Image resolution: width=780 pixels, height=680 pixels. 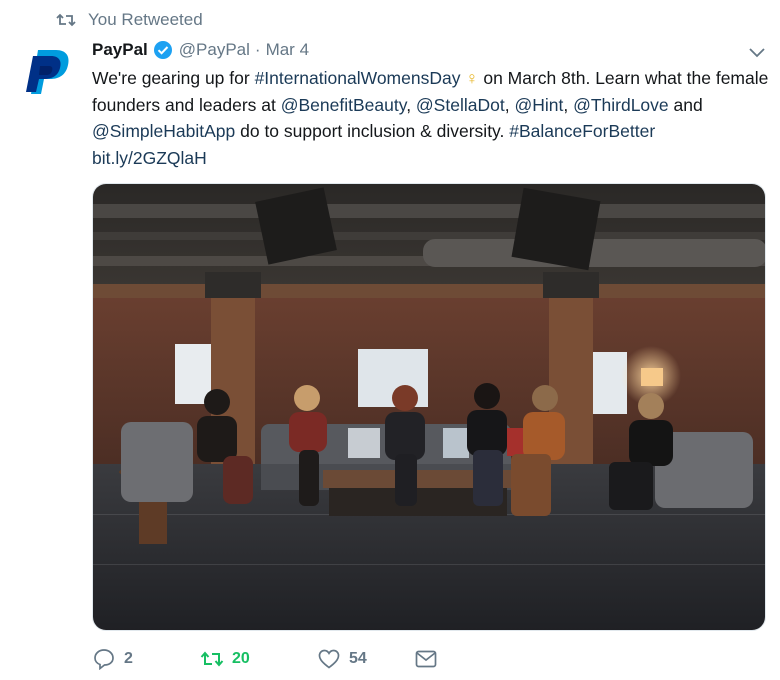 What do you see at coordinates (145, 19) in the screenshot?
I see `retweet-context-label: You Retweeted` at bounding box center [145, 19].